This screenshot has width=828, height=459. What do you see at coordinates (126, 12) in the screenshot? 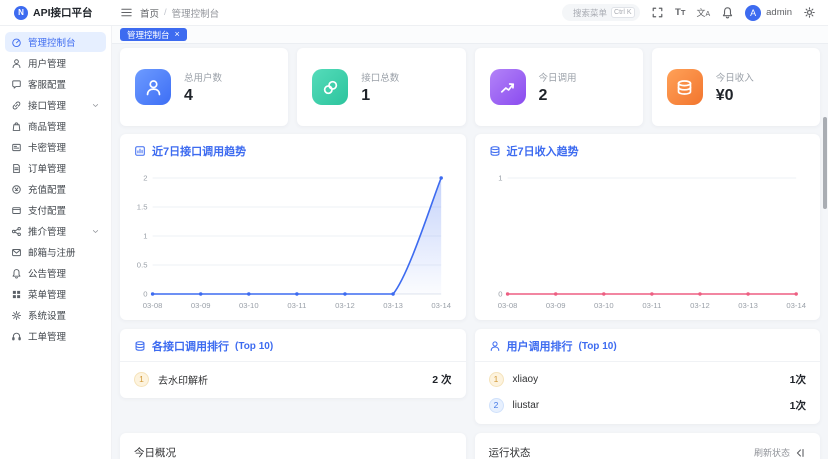
I see `collapse-menu-icon` at bounding box center [126, 12].